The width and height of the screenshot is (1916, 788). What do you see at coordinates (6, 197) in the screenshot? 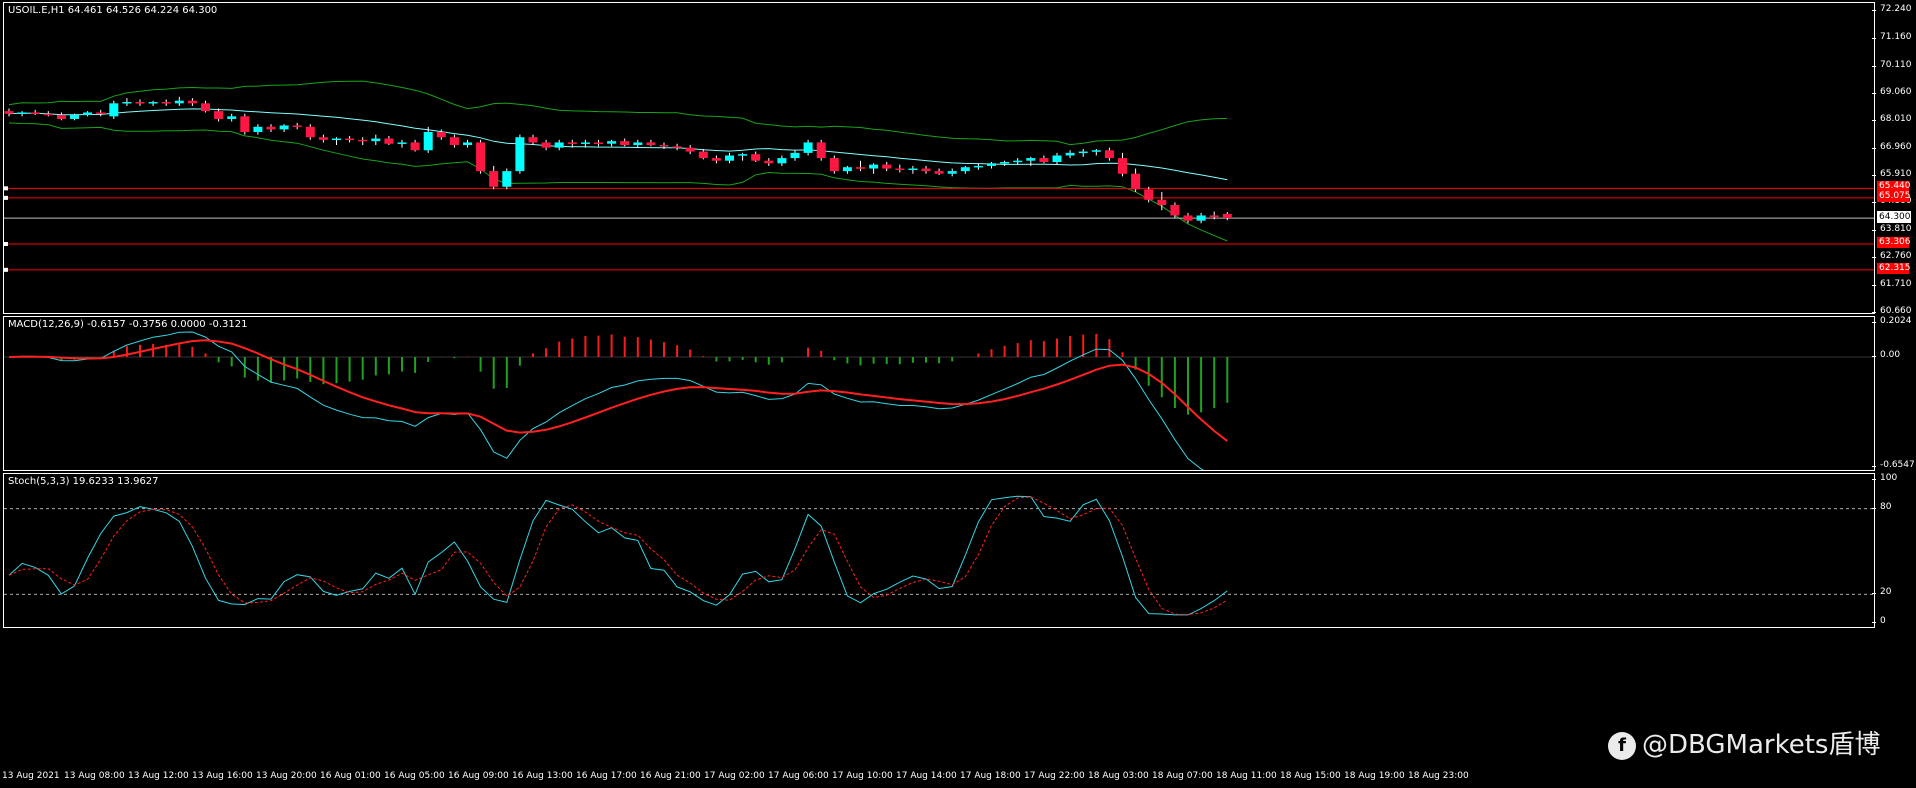
I see `level-handle` at bounding box center [6, 197].